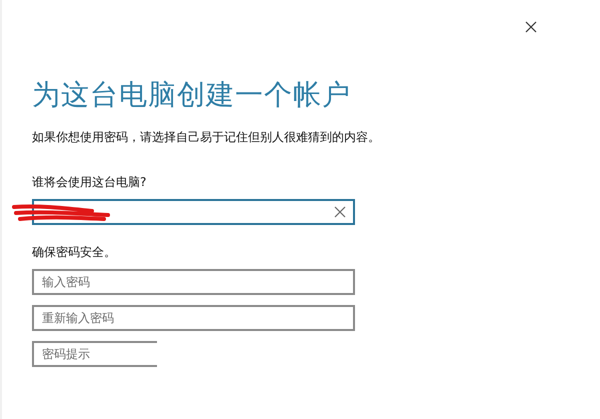 The height and width of the screenshot is (419, 600). I want to click on password-field: 密码提示, so click(94, 353).